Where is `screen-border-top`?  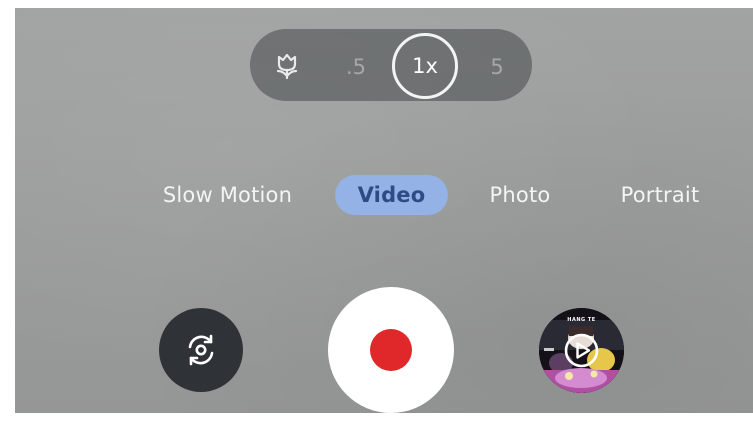 screen-border-top is located at coordinates (376, 4).